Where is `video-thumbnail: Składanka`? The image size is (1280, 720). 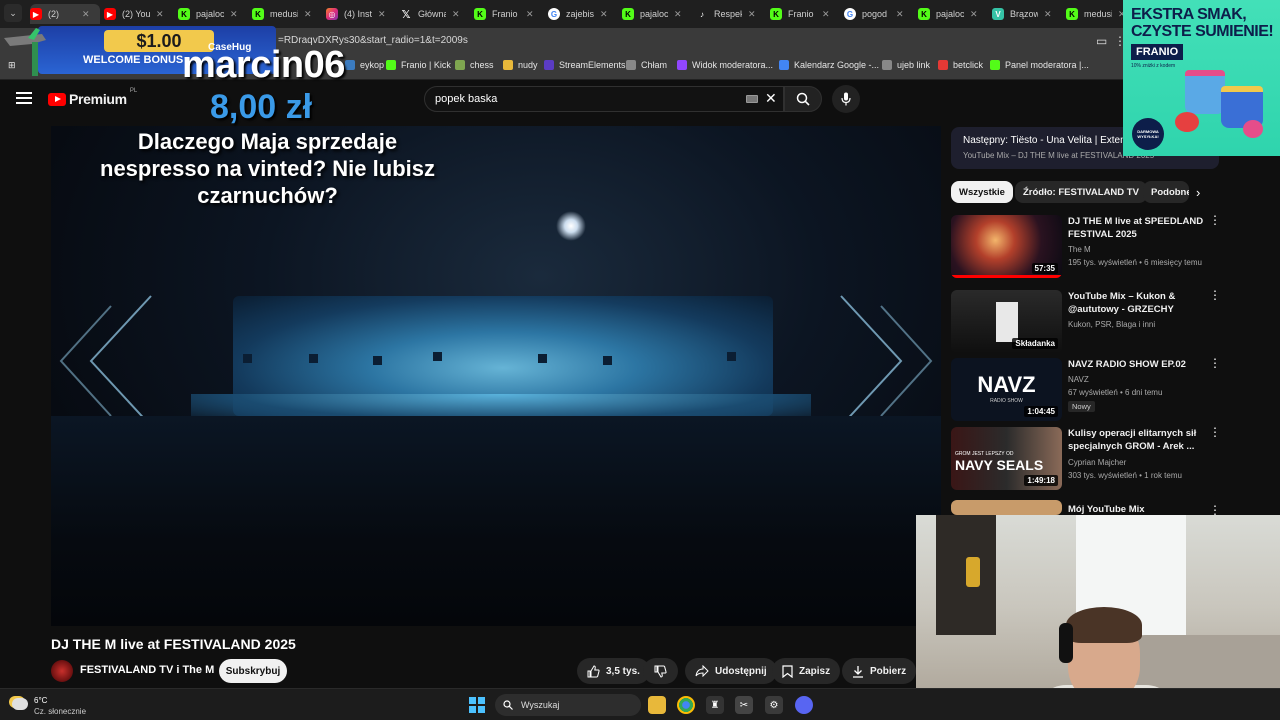
video-thumbnail: Składanka is located at coordinates (1006, 321).